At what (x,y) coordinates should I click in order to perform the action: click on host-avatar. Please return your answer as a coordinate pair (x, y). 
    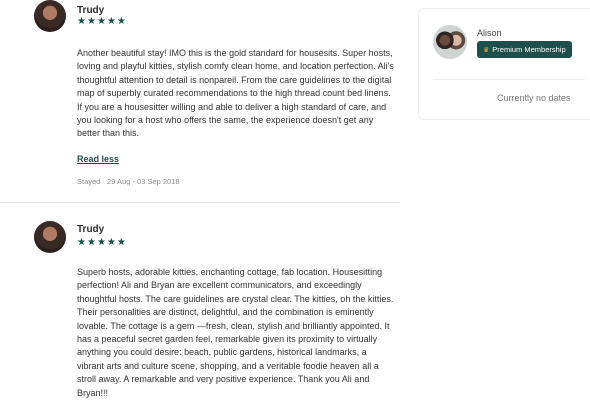
    Looking at the image, I should click on (450, 42).